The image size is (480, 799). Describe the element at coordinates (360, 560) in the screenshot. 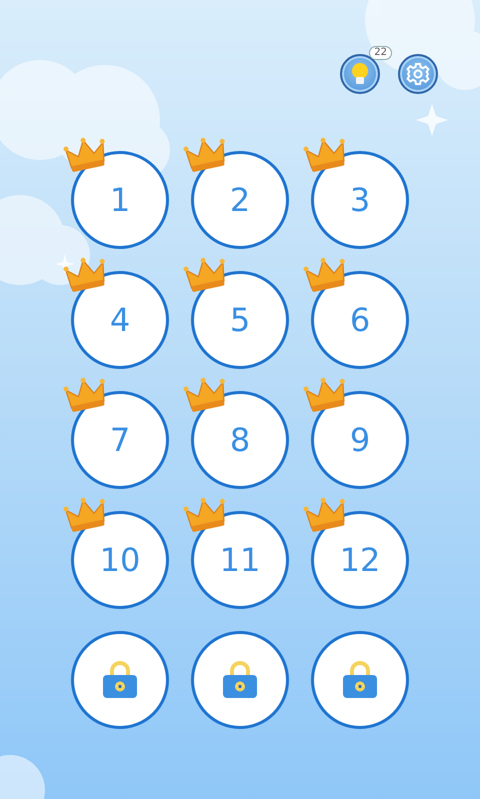

I see `level-button: 12` at that location.